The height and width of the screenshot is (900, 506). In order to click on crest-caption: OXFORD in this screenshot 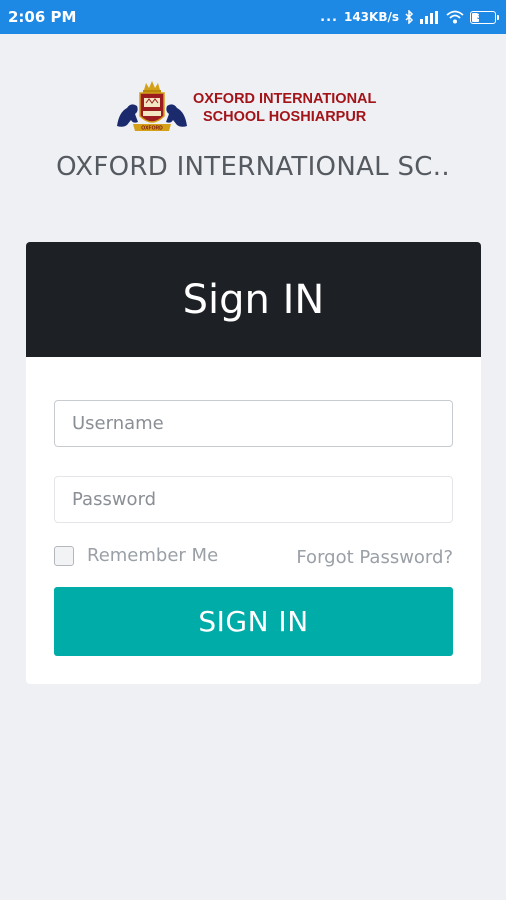, I will do `click(152, 129)`.